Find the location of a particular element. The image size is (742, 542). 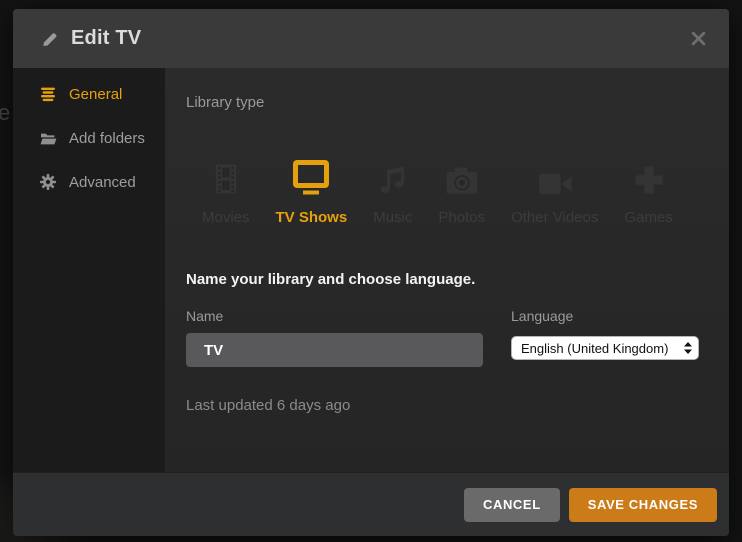

sidebar-item-label: Add folders is located at coordinates (107, 138).